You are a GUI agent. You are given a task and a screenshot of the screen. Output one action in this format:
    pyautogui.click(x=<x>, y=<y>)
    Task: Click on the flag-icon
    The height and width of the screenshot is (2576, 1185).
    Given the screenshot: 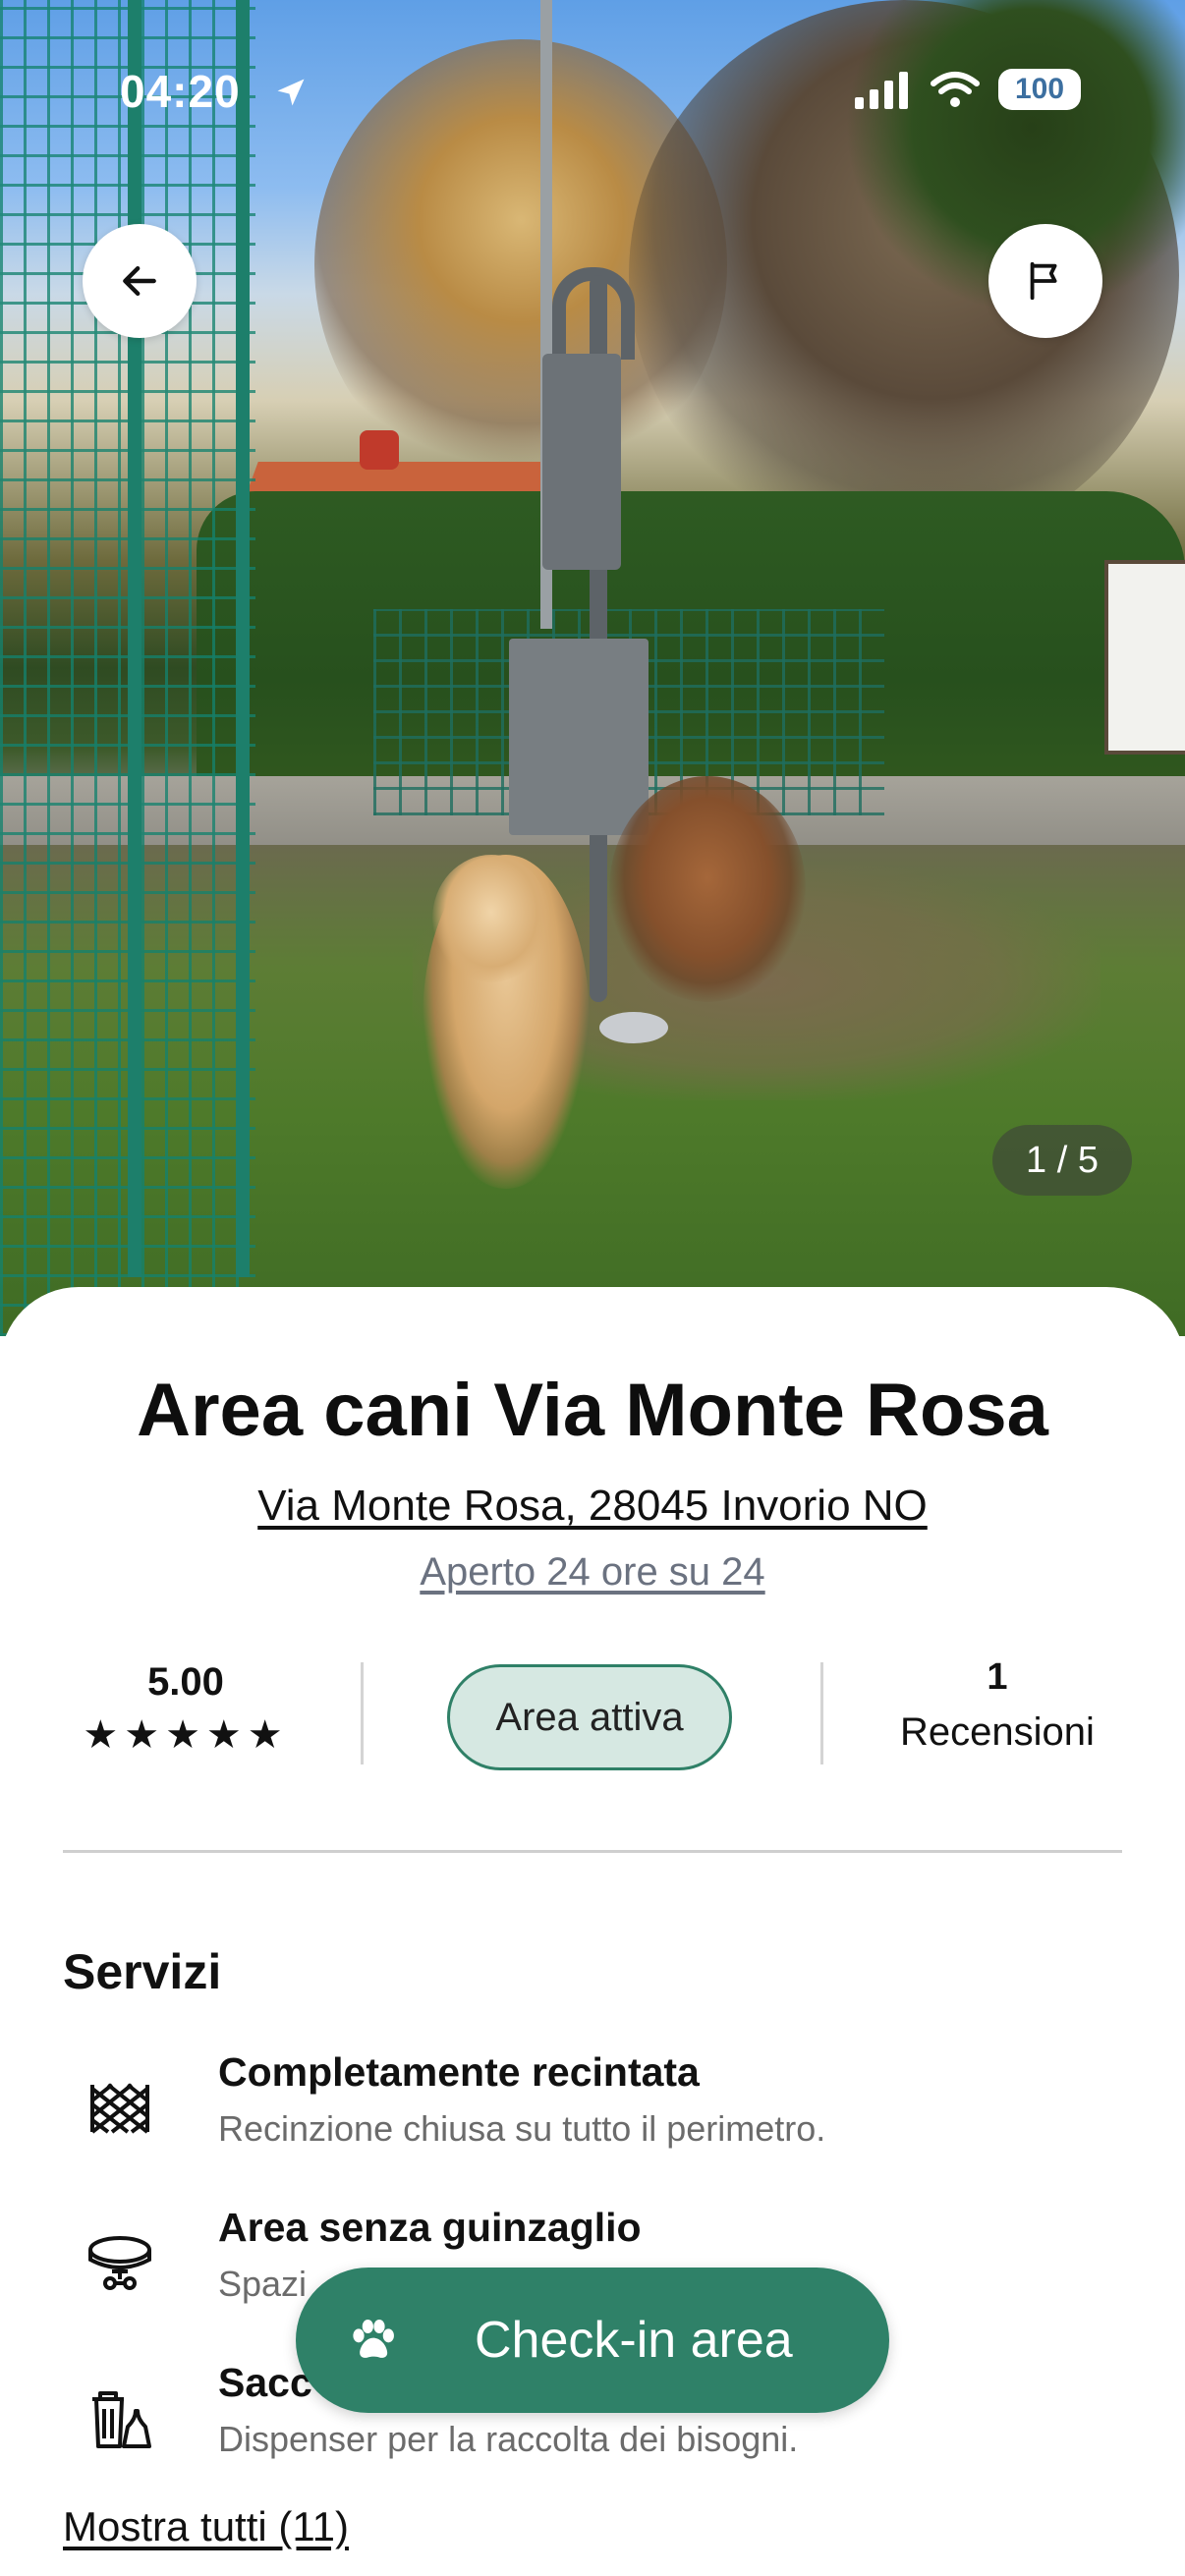 What is the action you would take?
    pyautogui.click(x=1044, y=281)
    